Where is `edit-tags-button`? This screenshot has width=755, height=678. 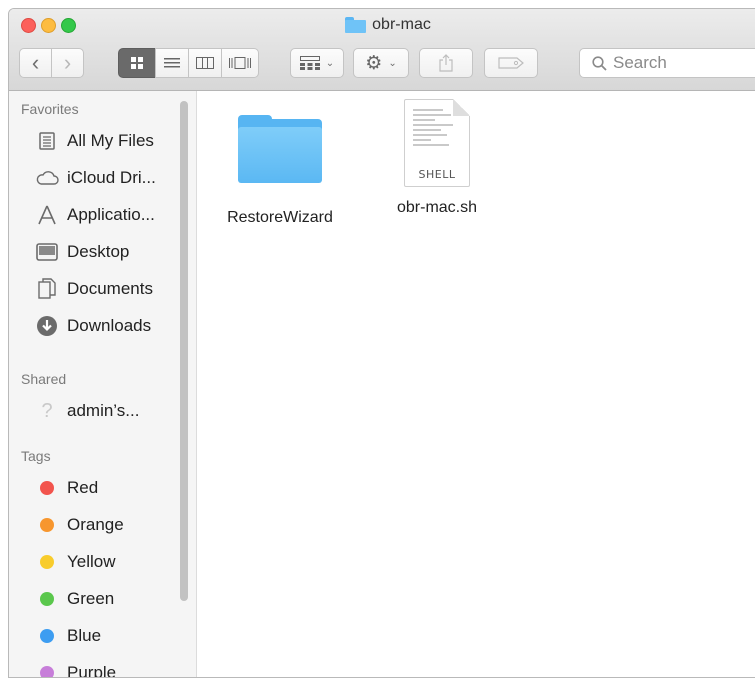 edit-tags-button is located at coordinates (511, 63).